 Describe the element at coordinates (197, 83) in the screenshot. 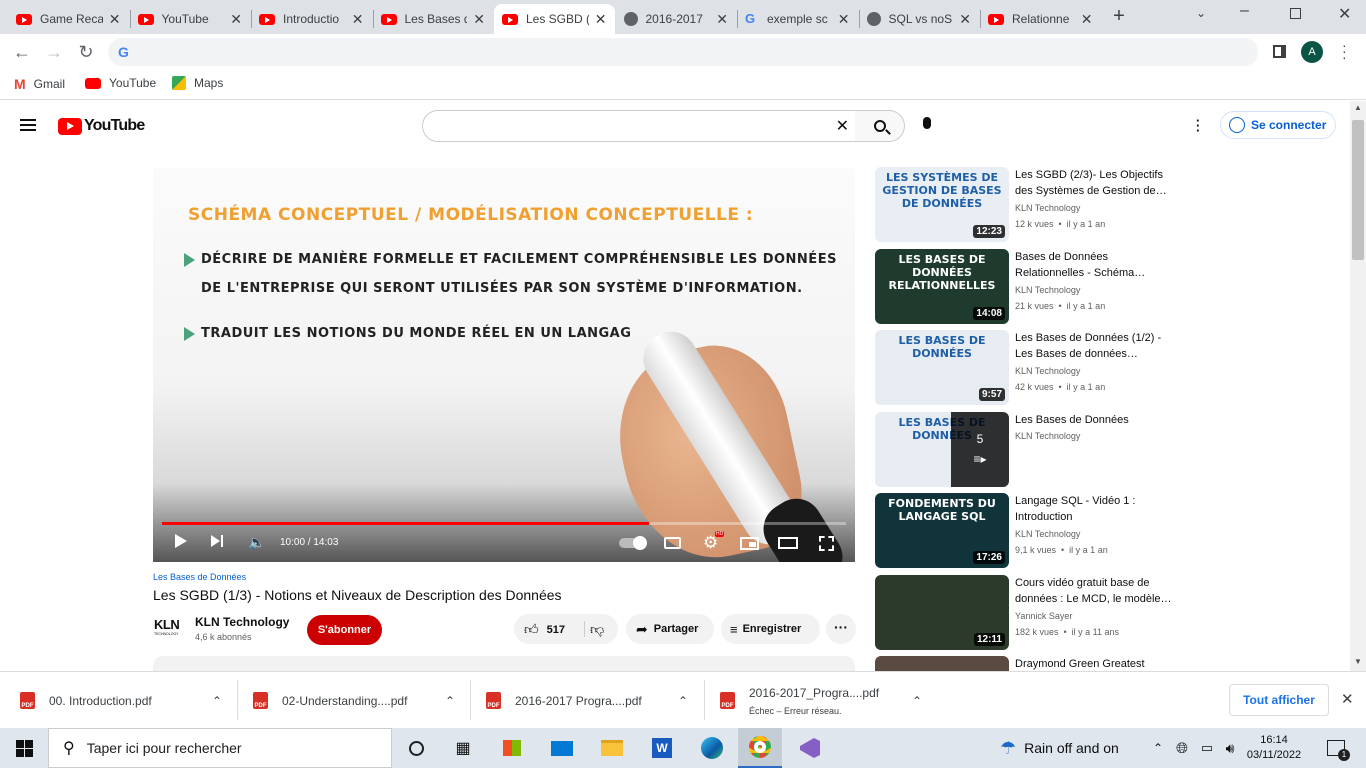

I see `bookmark-maps: Maps` at that location.